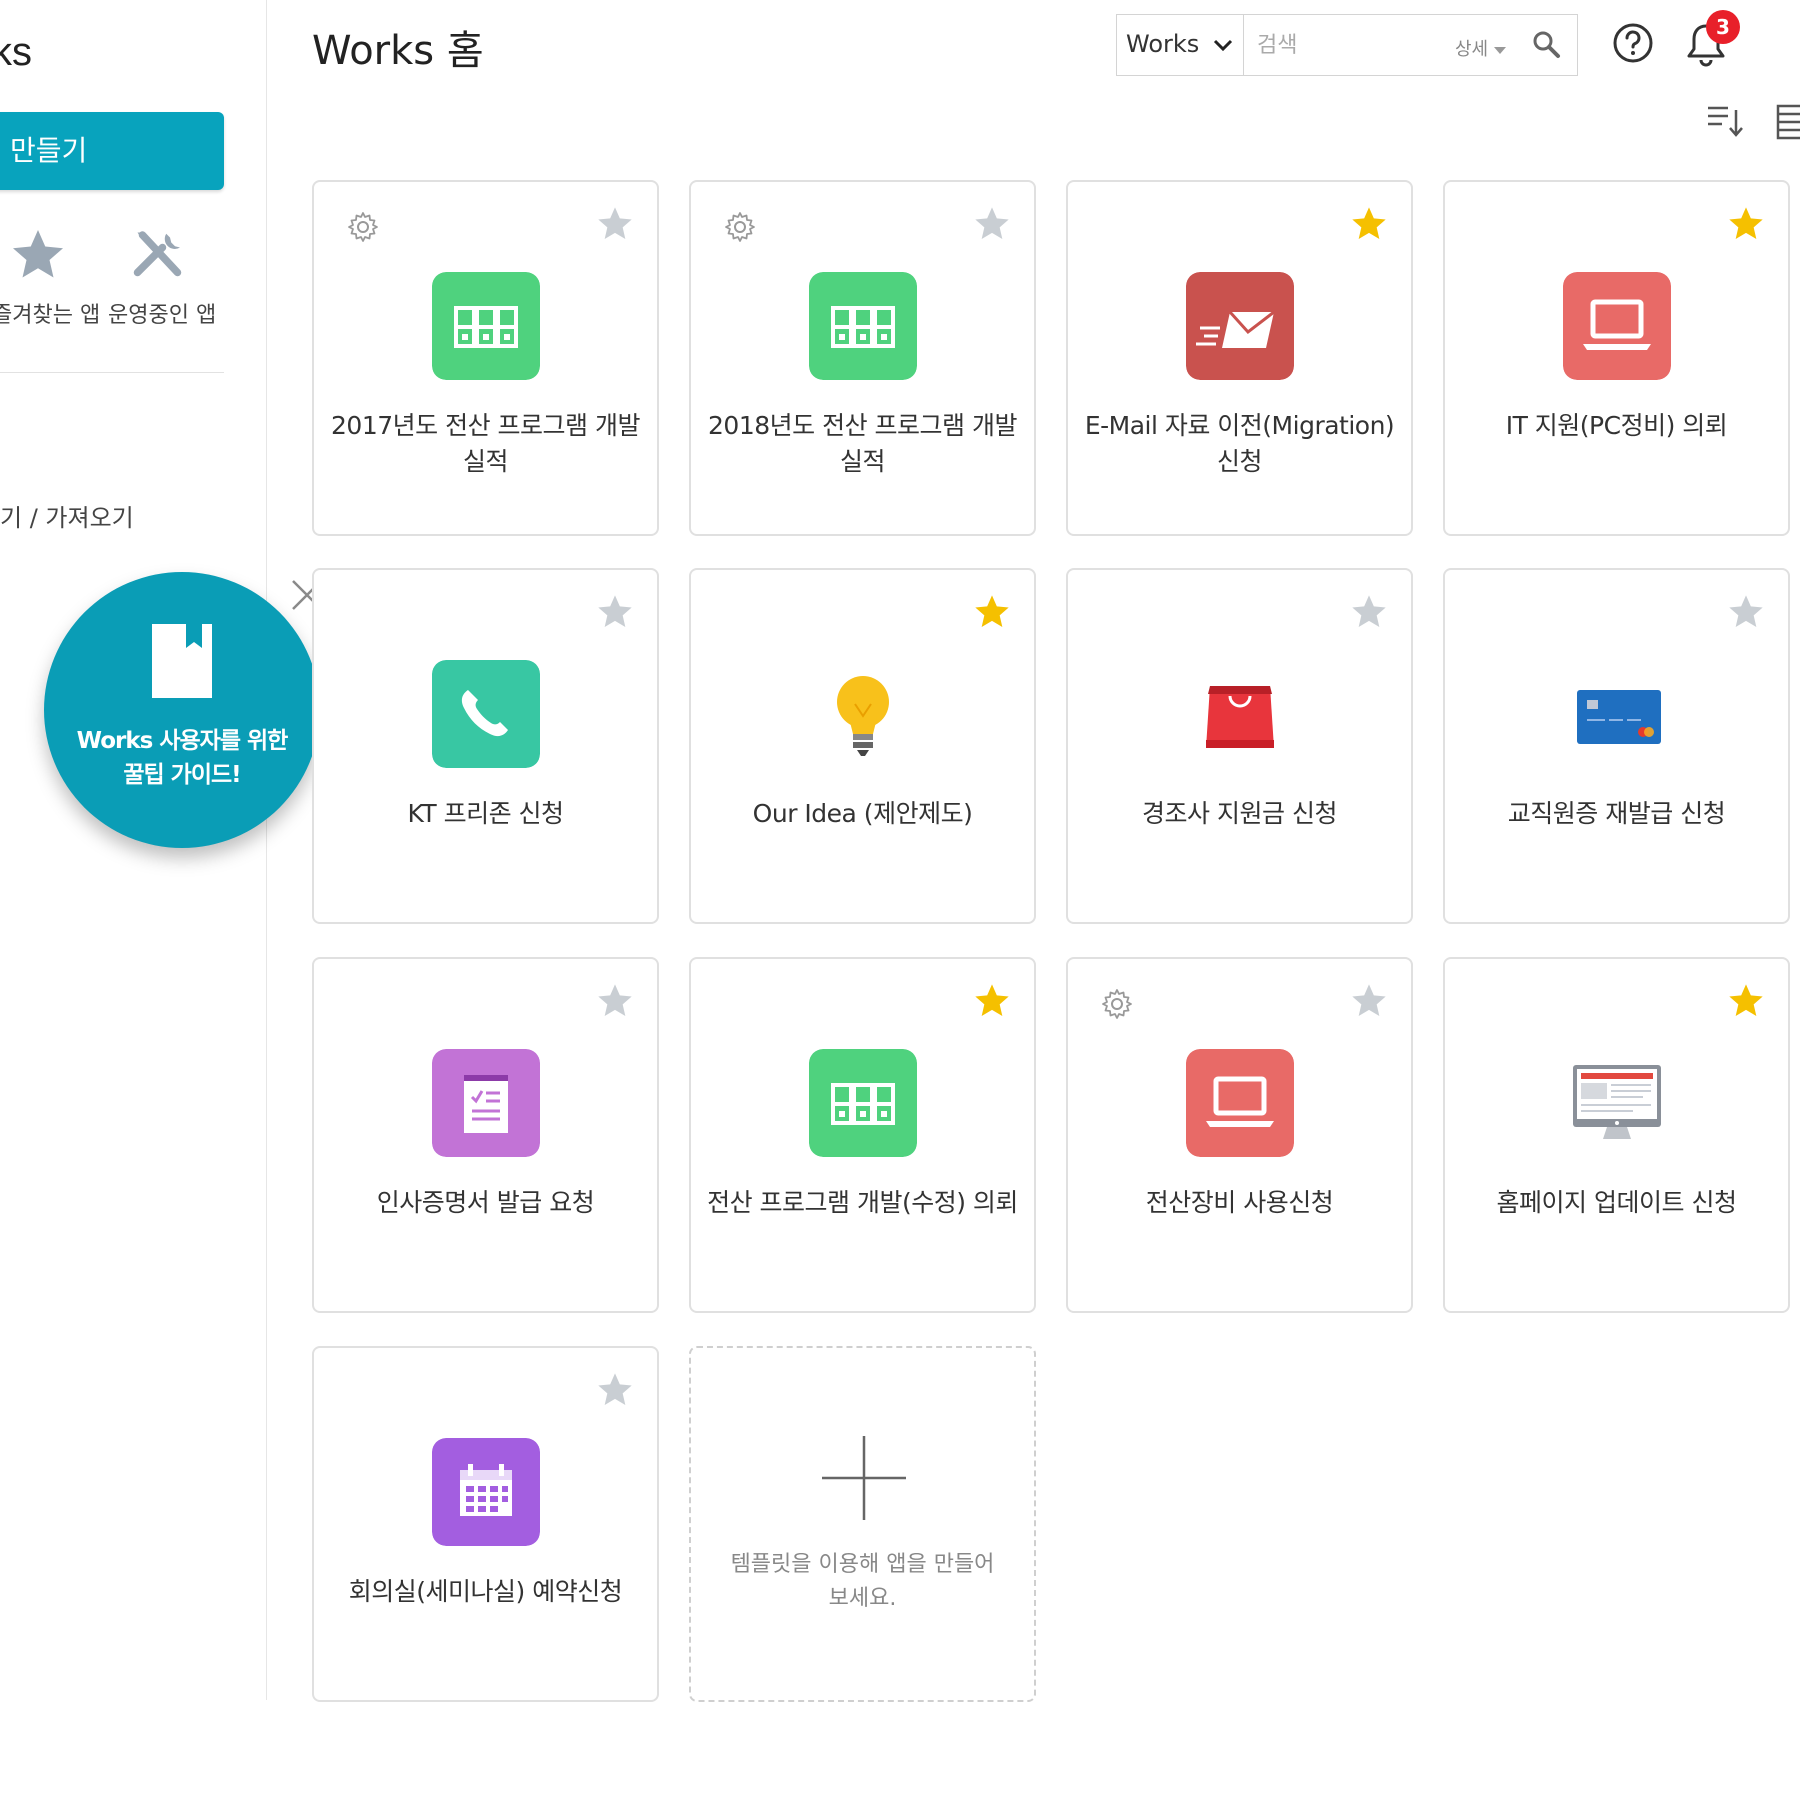  What do you see at coordinates (1223, 45) in the screenshot?
I see `chevron-down-icon` at bounding box center [1223, 45].